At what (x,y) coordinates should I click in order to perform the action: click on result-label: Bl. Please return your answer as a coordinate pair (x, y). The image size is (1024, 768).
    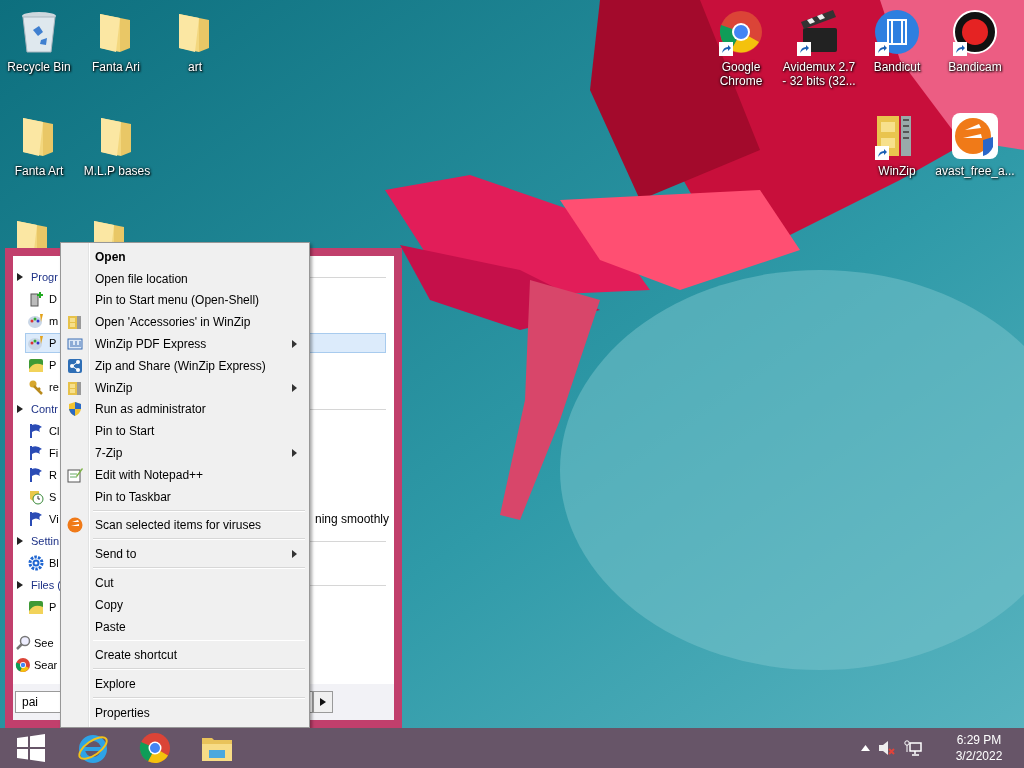
    Looking at the image, I should click on (54, 563).